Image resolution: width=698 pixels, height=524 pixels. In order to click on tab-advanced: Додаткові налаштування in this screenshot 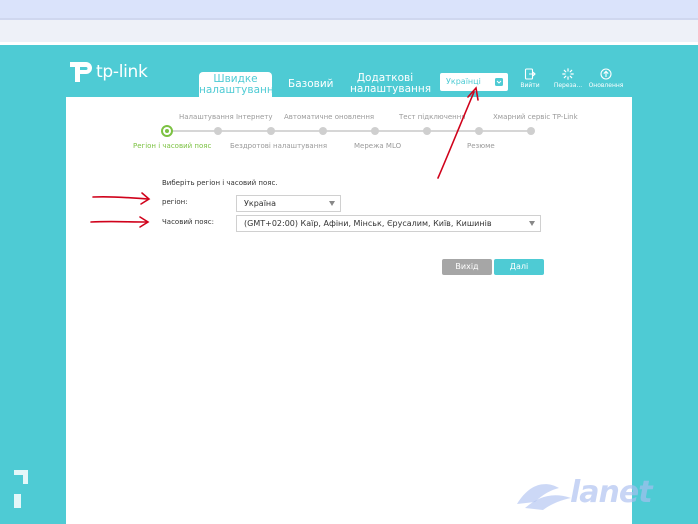, I will do `click(391, 85)`.